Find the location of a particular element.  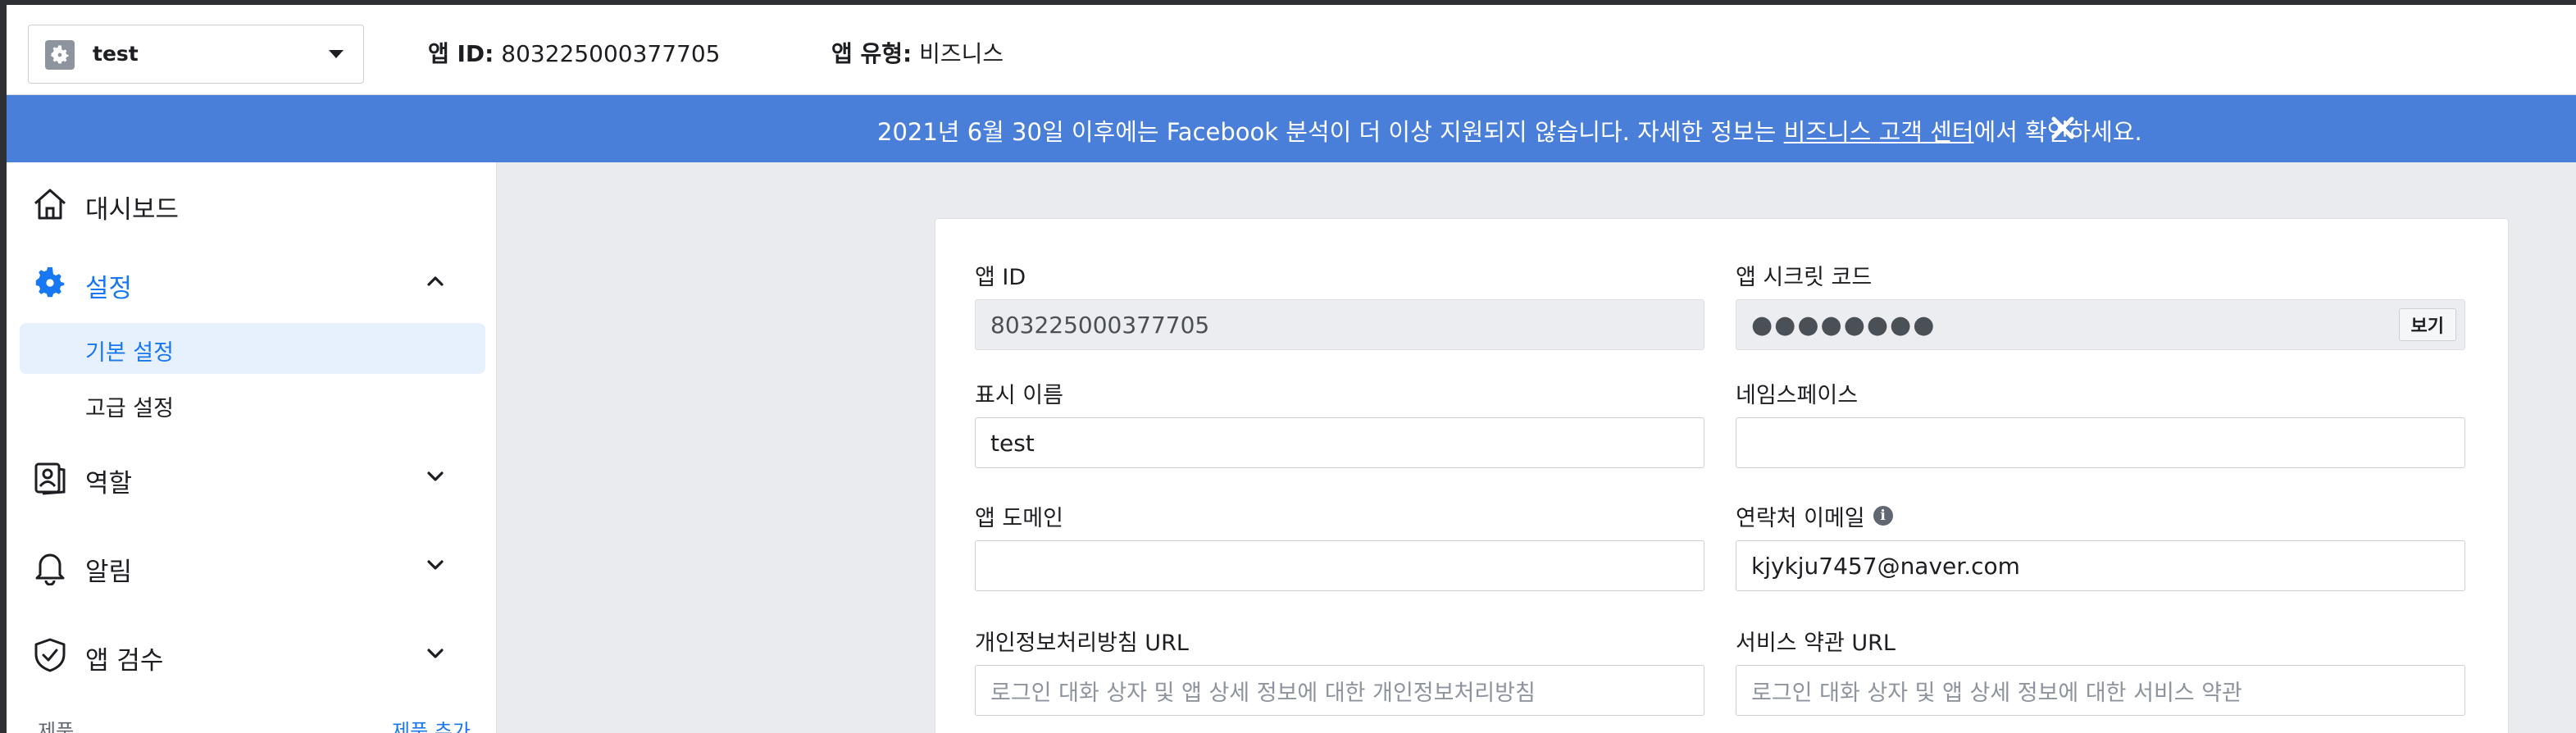

sidebar-item-label: 대시보드 is located at coordinates (132, 210).